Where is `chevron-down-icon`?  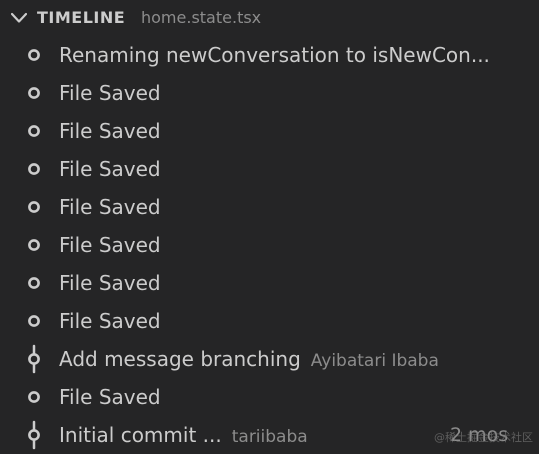 chevron-down-icon is located at coordinates (19, 18).